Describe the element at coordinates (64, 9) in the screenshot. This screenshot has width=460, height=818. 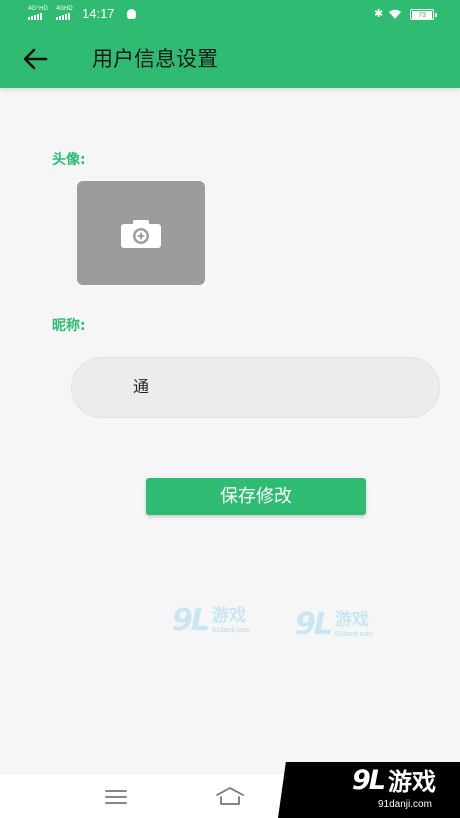
I see `signal-2-label: 4GHD` at that location.